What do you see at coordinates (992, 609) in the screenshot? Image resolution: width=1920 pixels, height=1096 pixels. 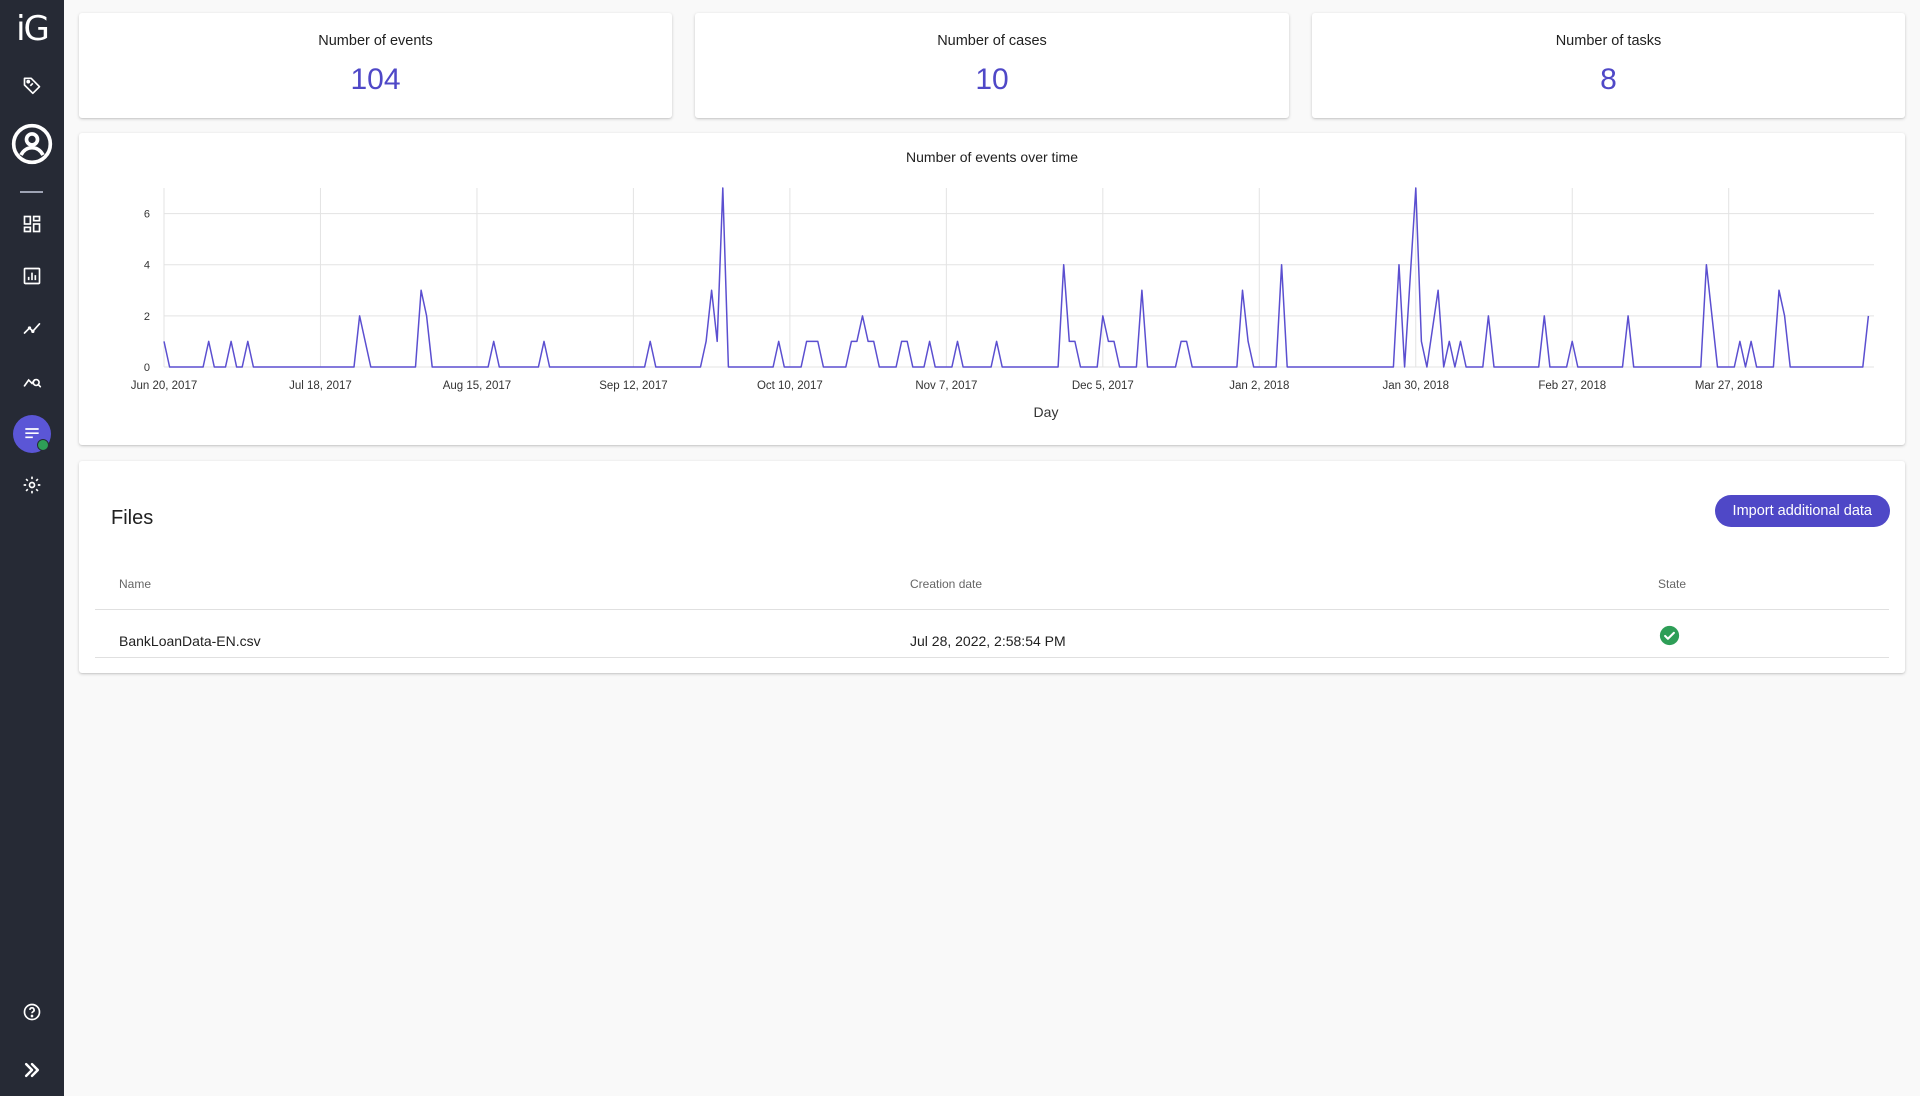 I see `table-header-divider` at bounding box center [992, 609].